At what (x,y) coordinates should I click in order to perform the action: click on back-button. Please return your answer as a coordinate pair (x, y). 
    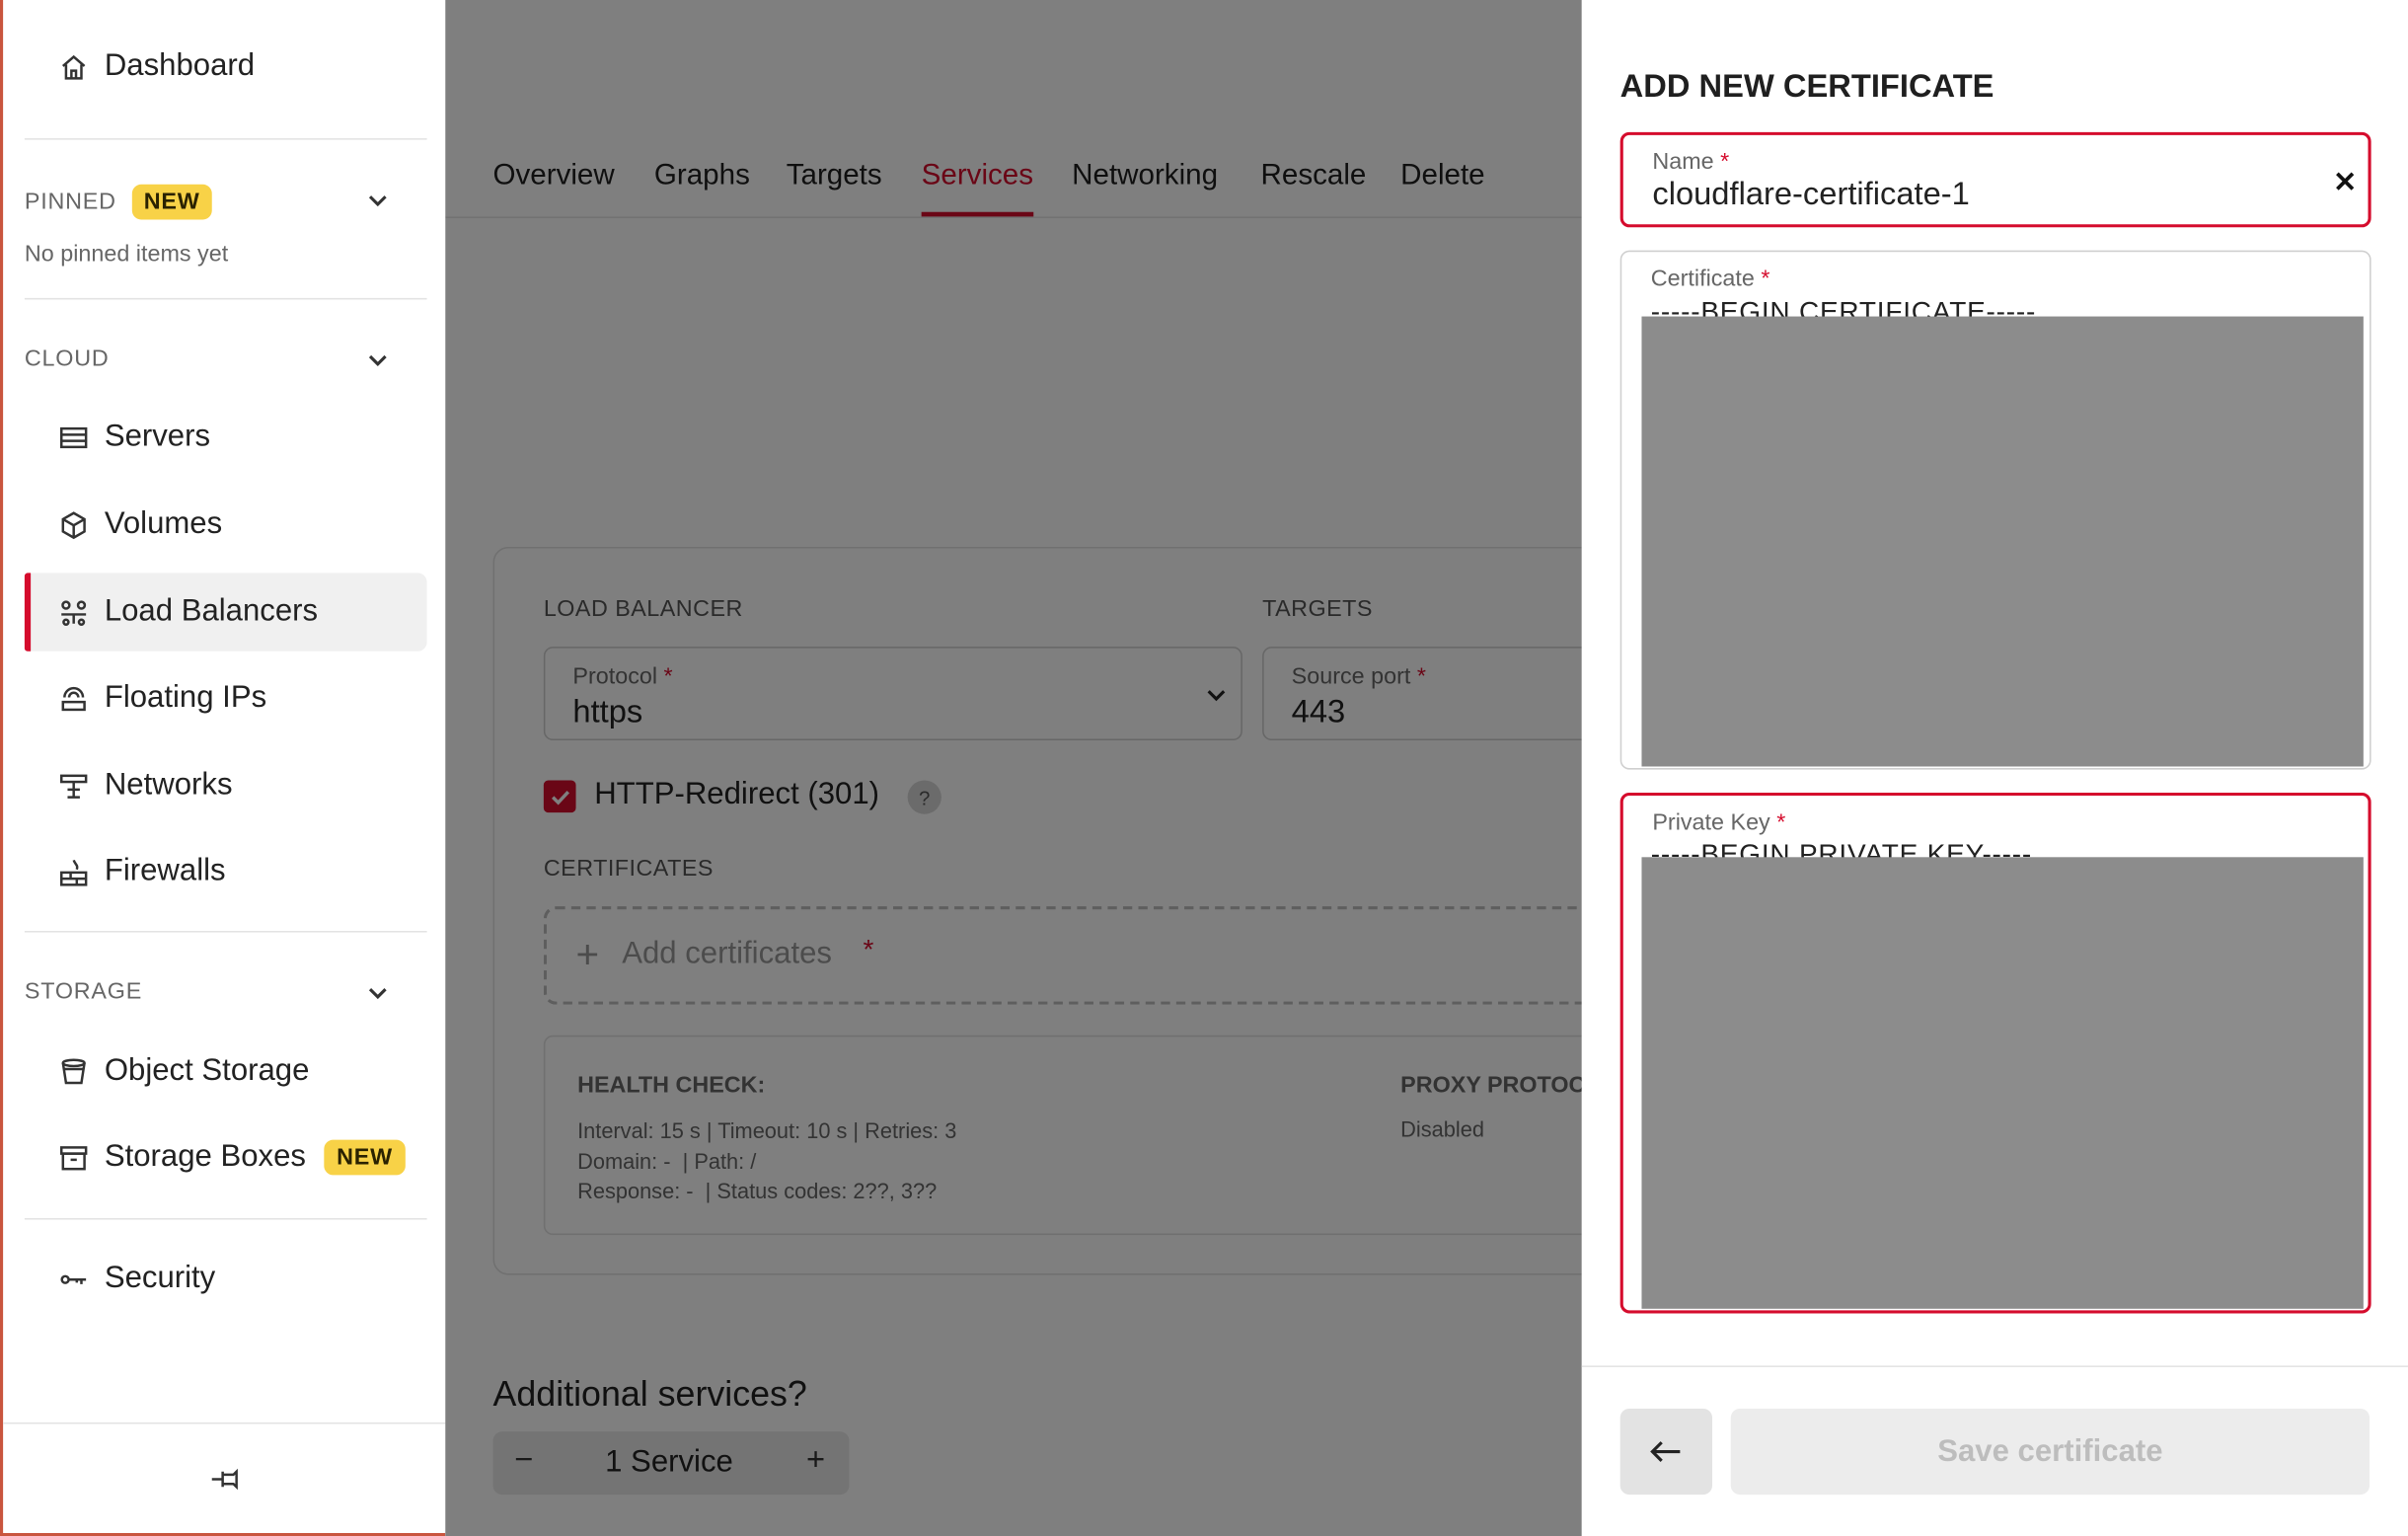
    Looking at the image, I should click on (1666, 1452).